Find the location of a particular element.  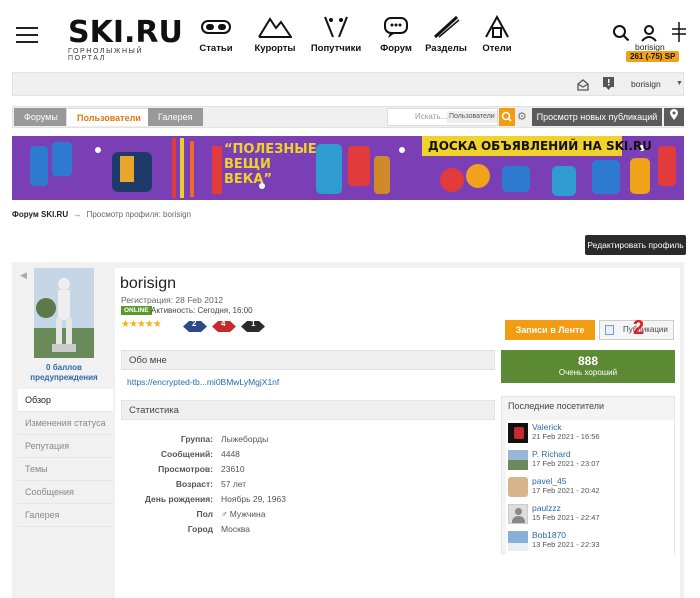

visitor-item: Bob1870 13 Feb 2021 - 22:33 is located at coordinates (590, 541).